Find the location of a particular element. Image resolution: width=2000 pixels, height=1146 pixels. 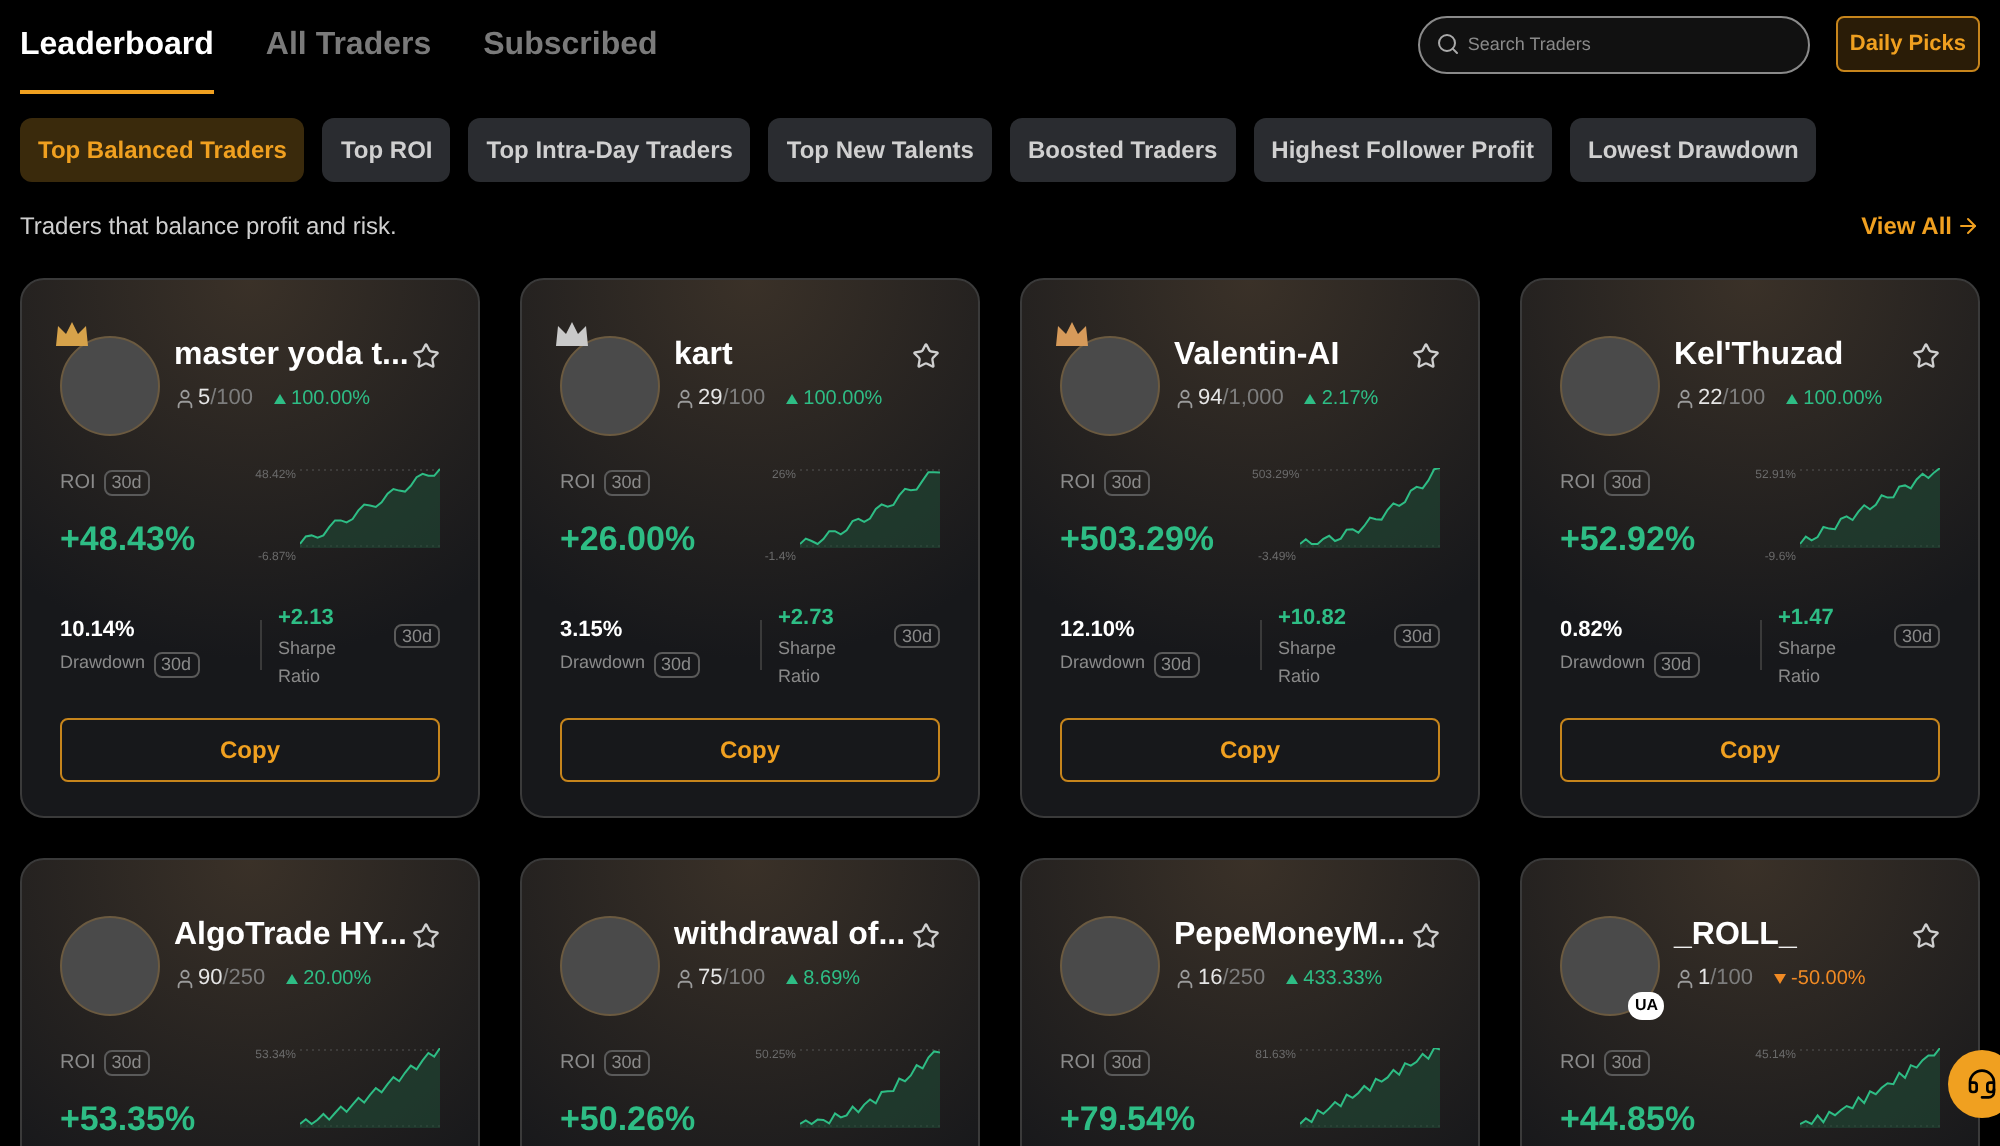

category-chip: Top Balanced Traders is located at coordinates (162, 150).